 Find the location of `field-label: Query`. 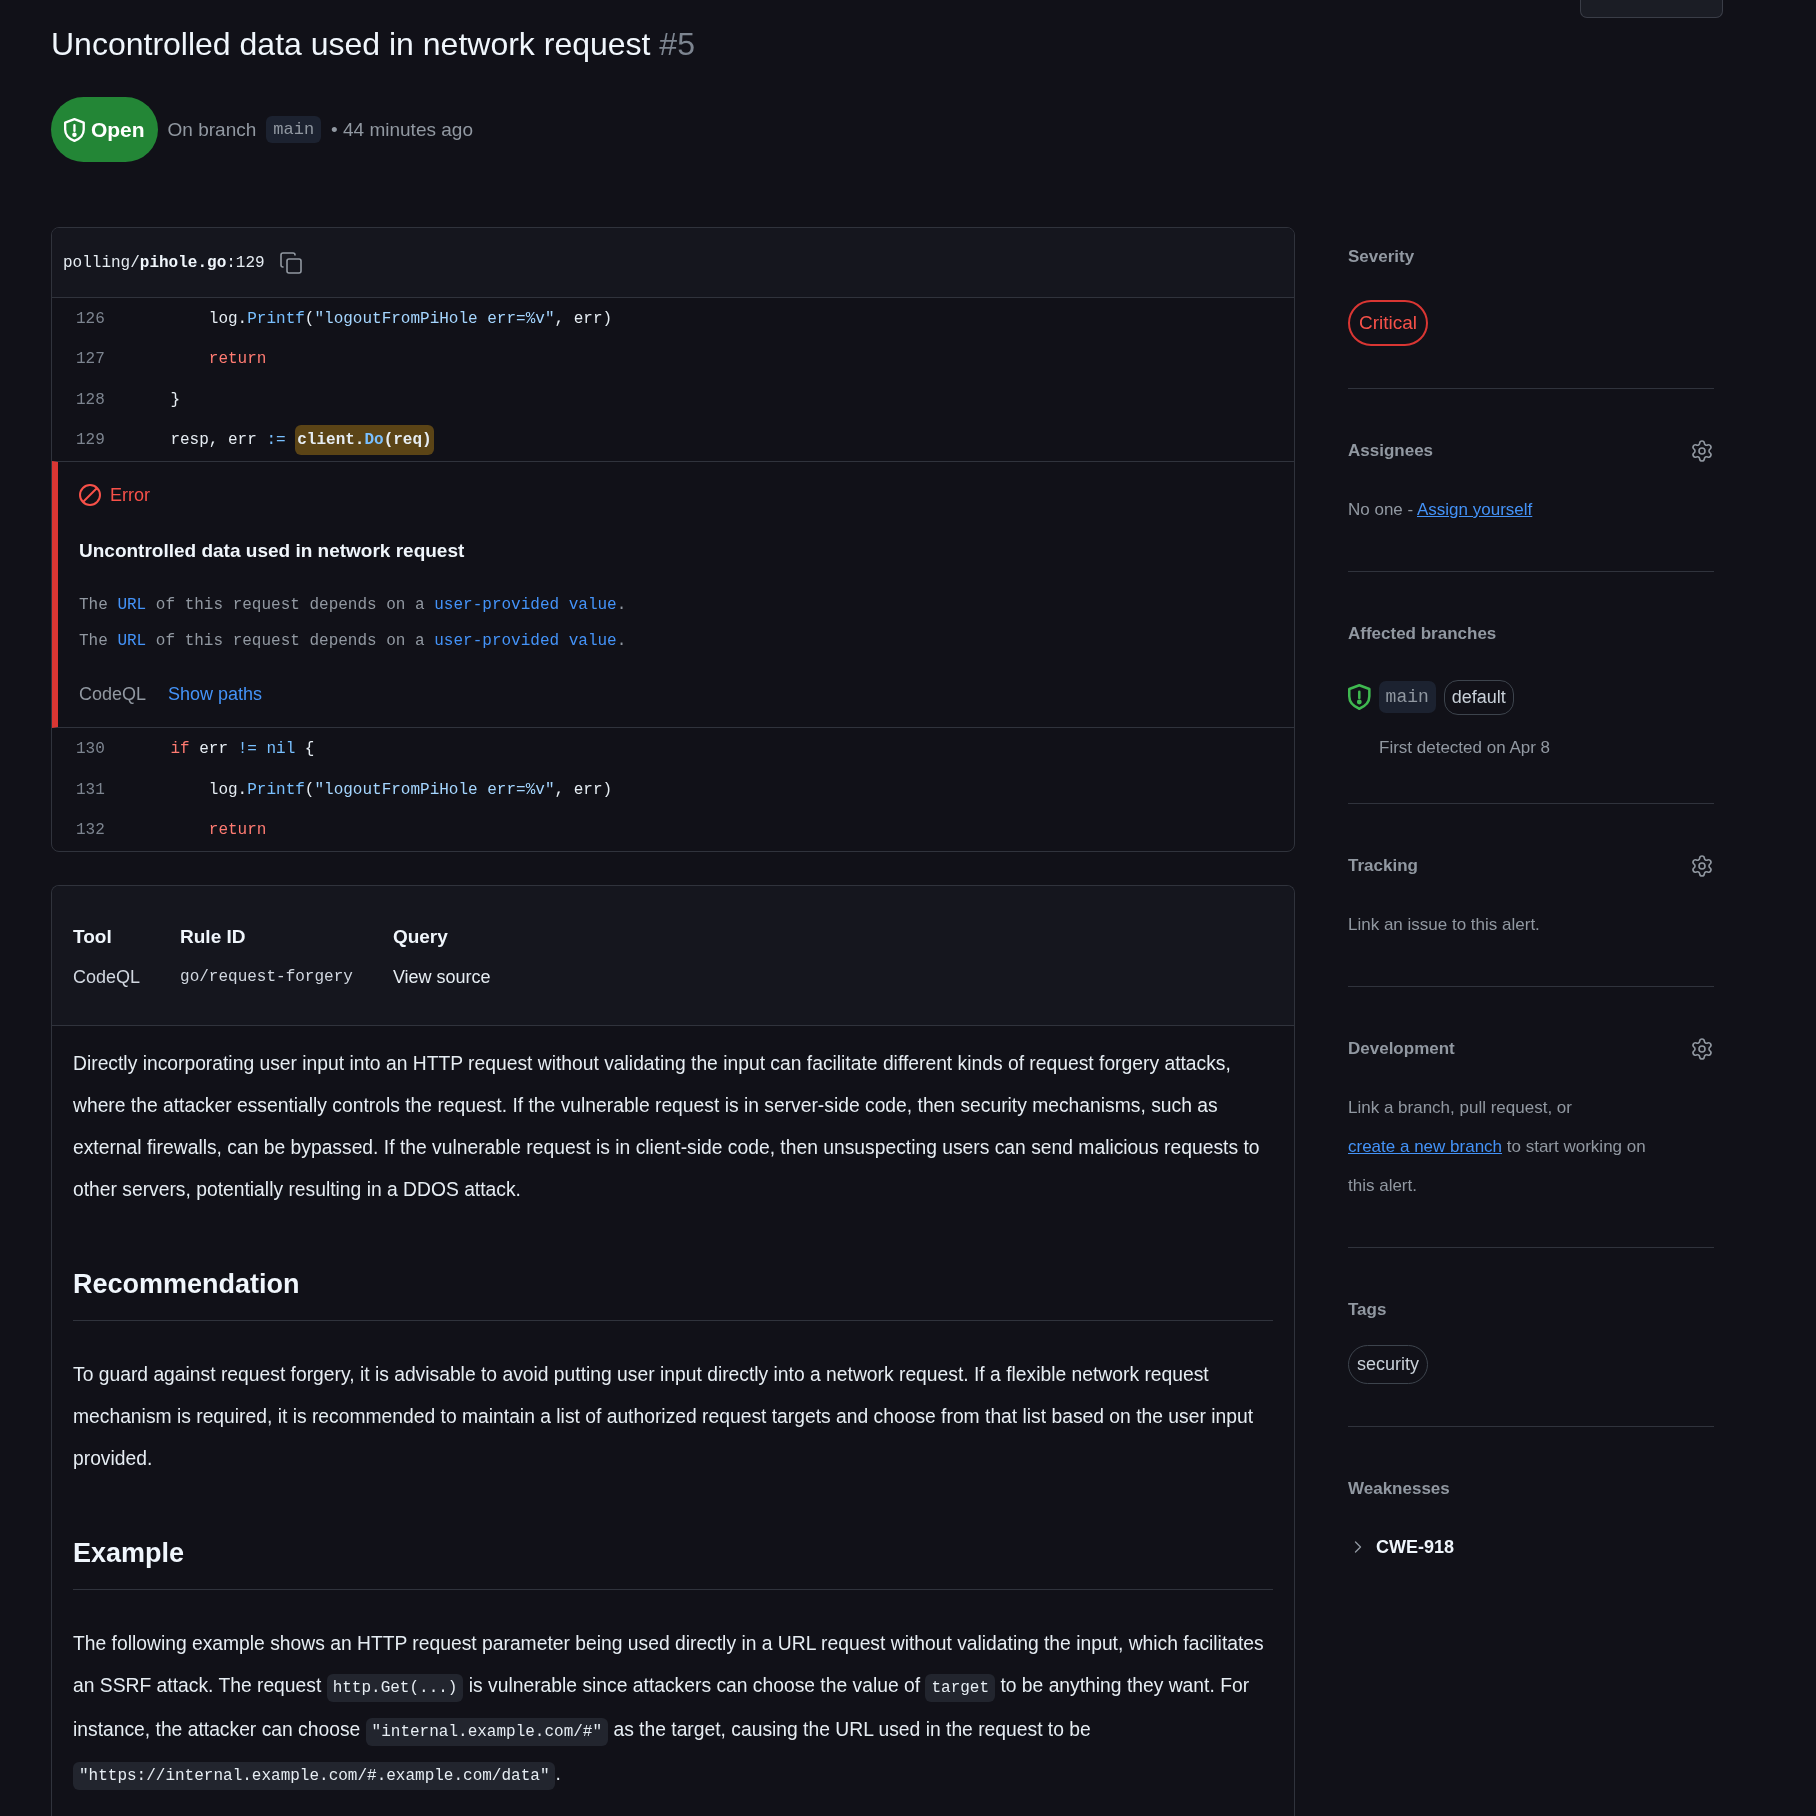

field-label: Query is located at coordinates (420, 937).